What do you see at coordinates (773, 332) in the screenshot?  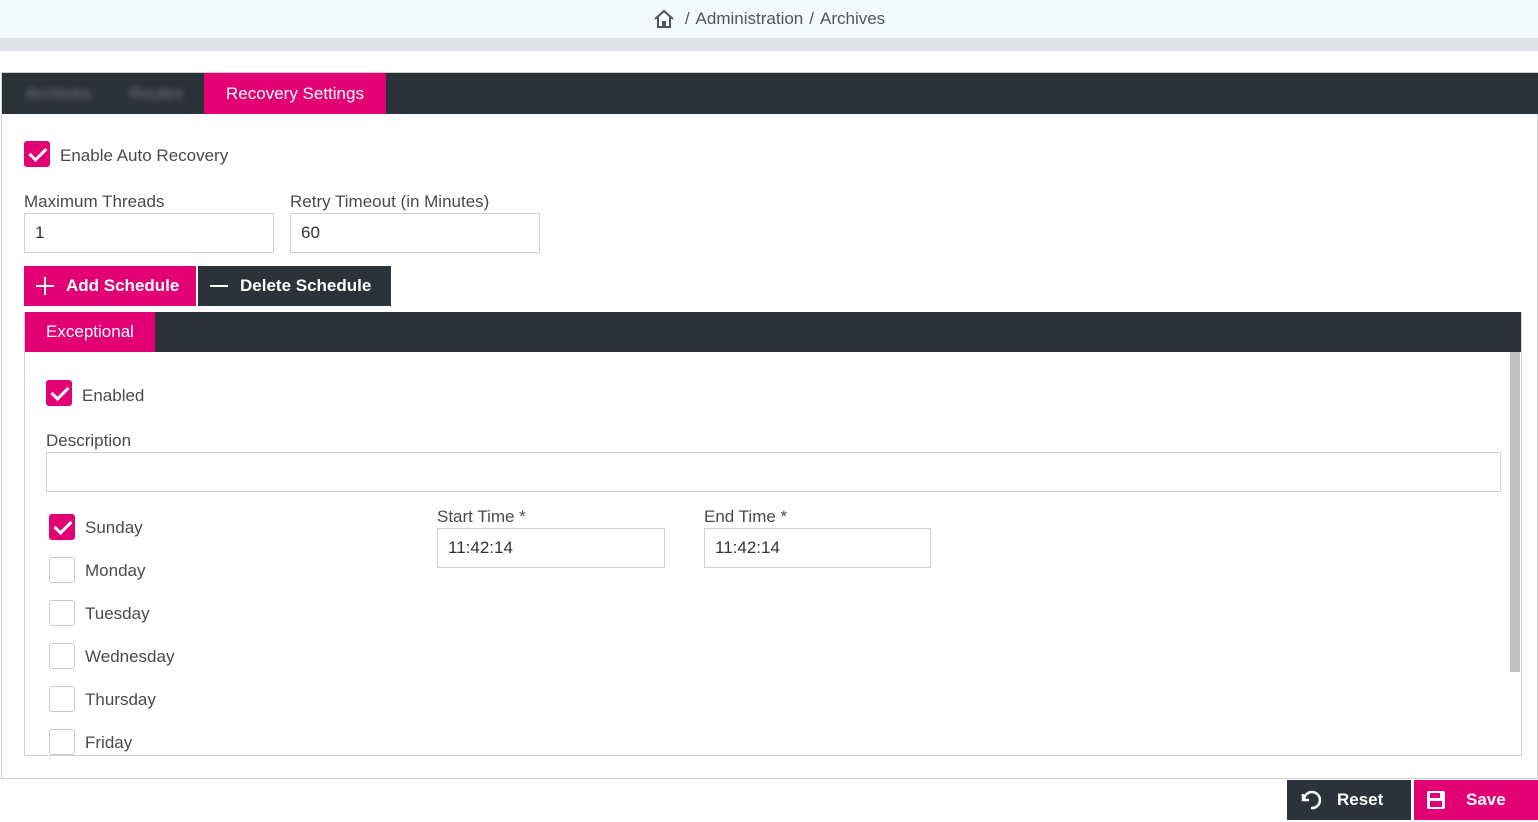 I see `schedule-tab-bar: Exceptional` at bounding box center [773, 332].